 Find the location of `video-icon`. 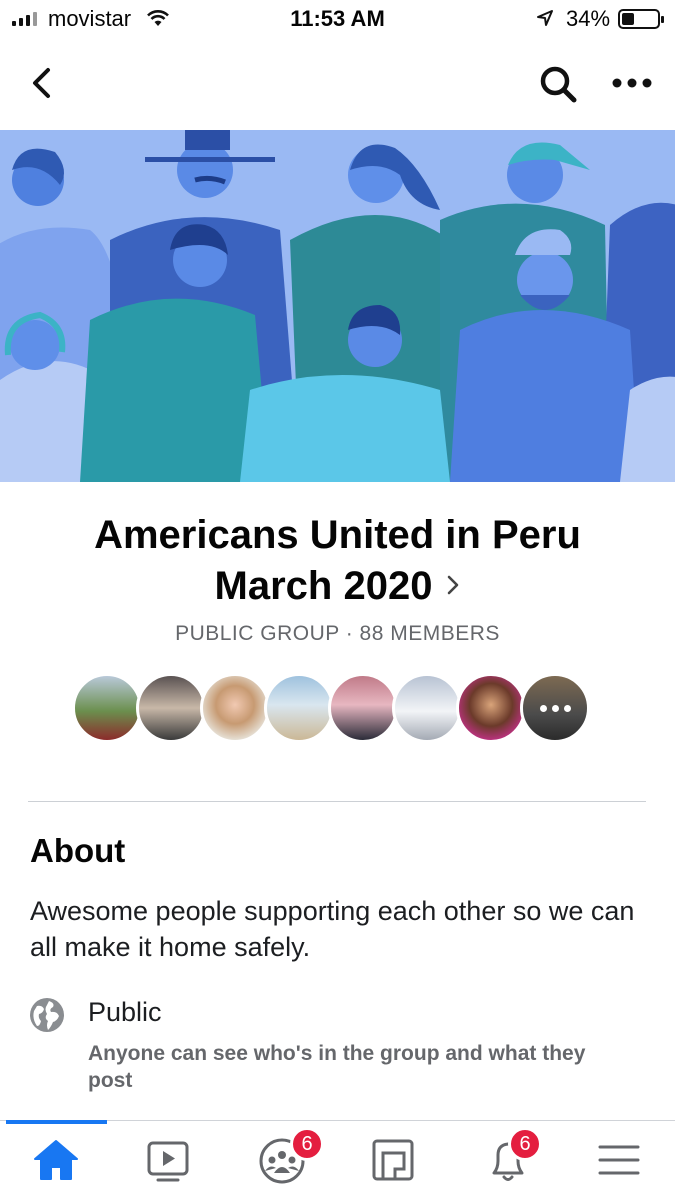

video-icon is located at coordinates (168, 1161).